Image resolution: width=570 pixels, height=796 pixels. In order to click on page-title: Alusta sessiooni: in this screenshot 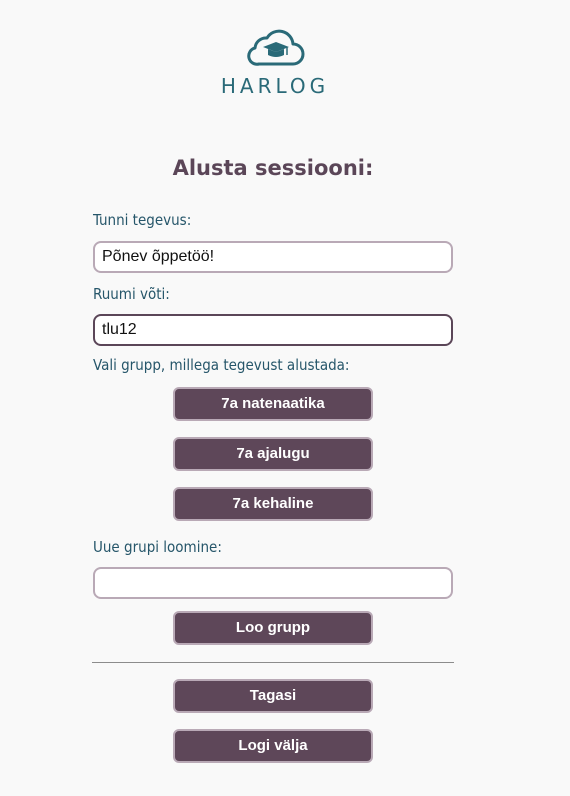, I will do `click(273, 168)`.